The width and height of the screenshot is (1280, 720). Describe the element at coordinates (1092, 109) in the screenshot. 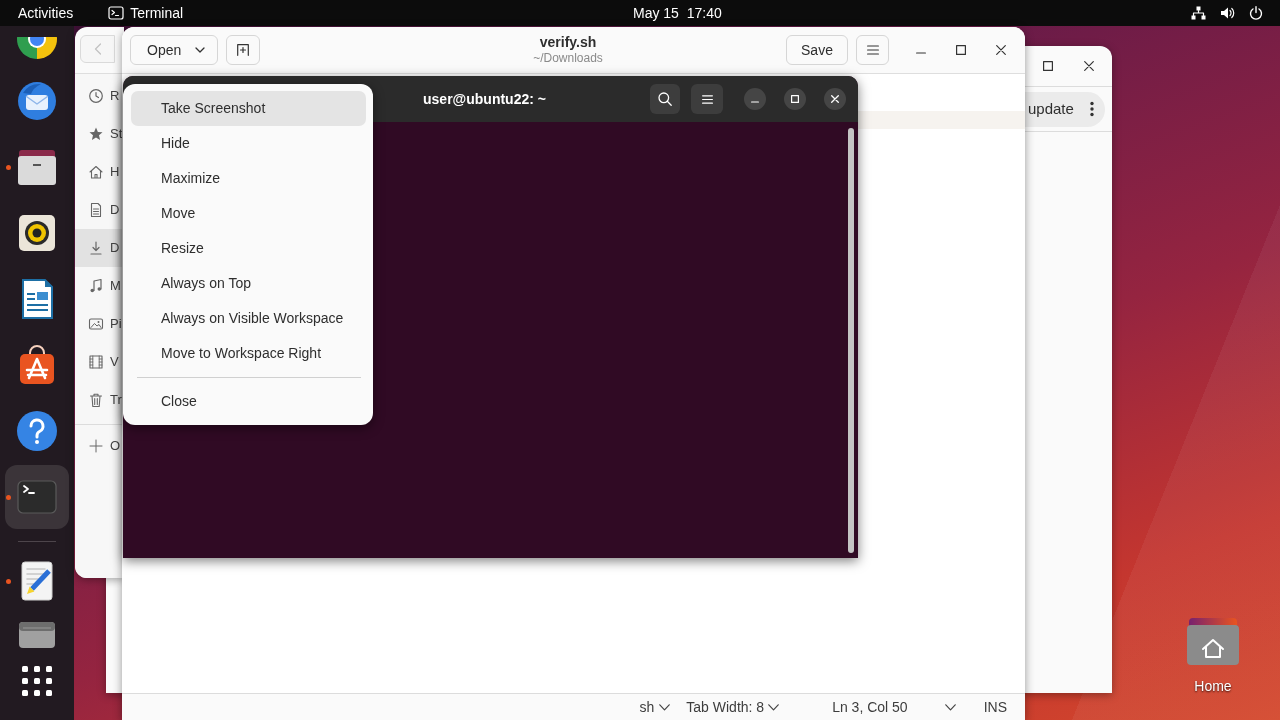

I see `kebab-menu-icon` at that location.